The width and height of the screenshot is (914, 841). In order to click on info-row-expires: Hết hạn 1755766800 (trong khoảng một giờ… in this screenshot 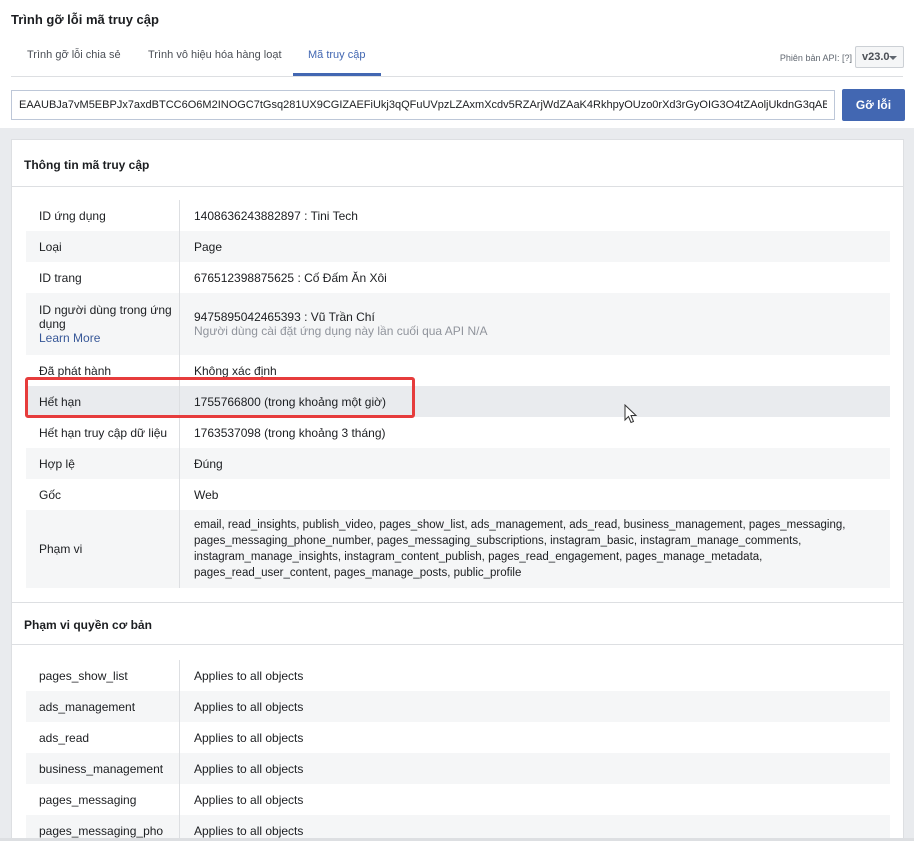, I will do `click(458, 401)`.